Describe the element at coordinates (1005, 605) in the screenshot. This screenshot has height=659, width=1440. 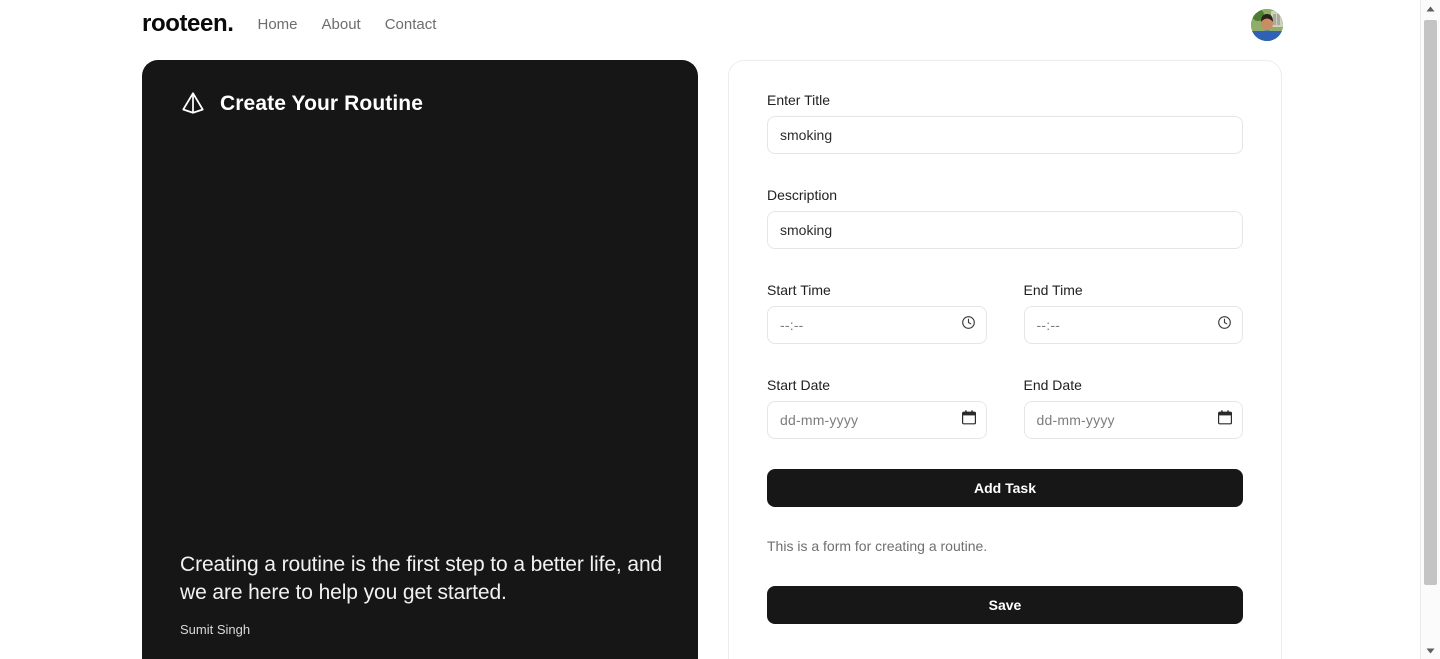
I see `save-button: Save` at that location.